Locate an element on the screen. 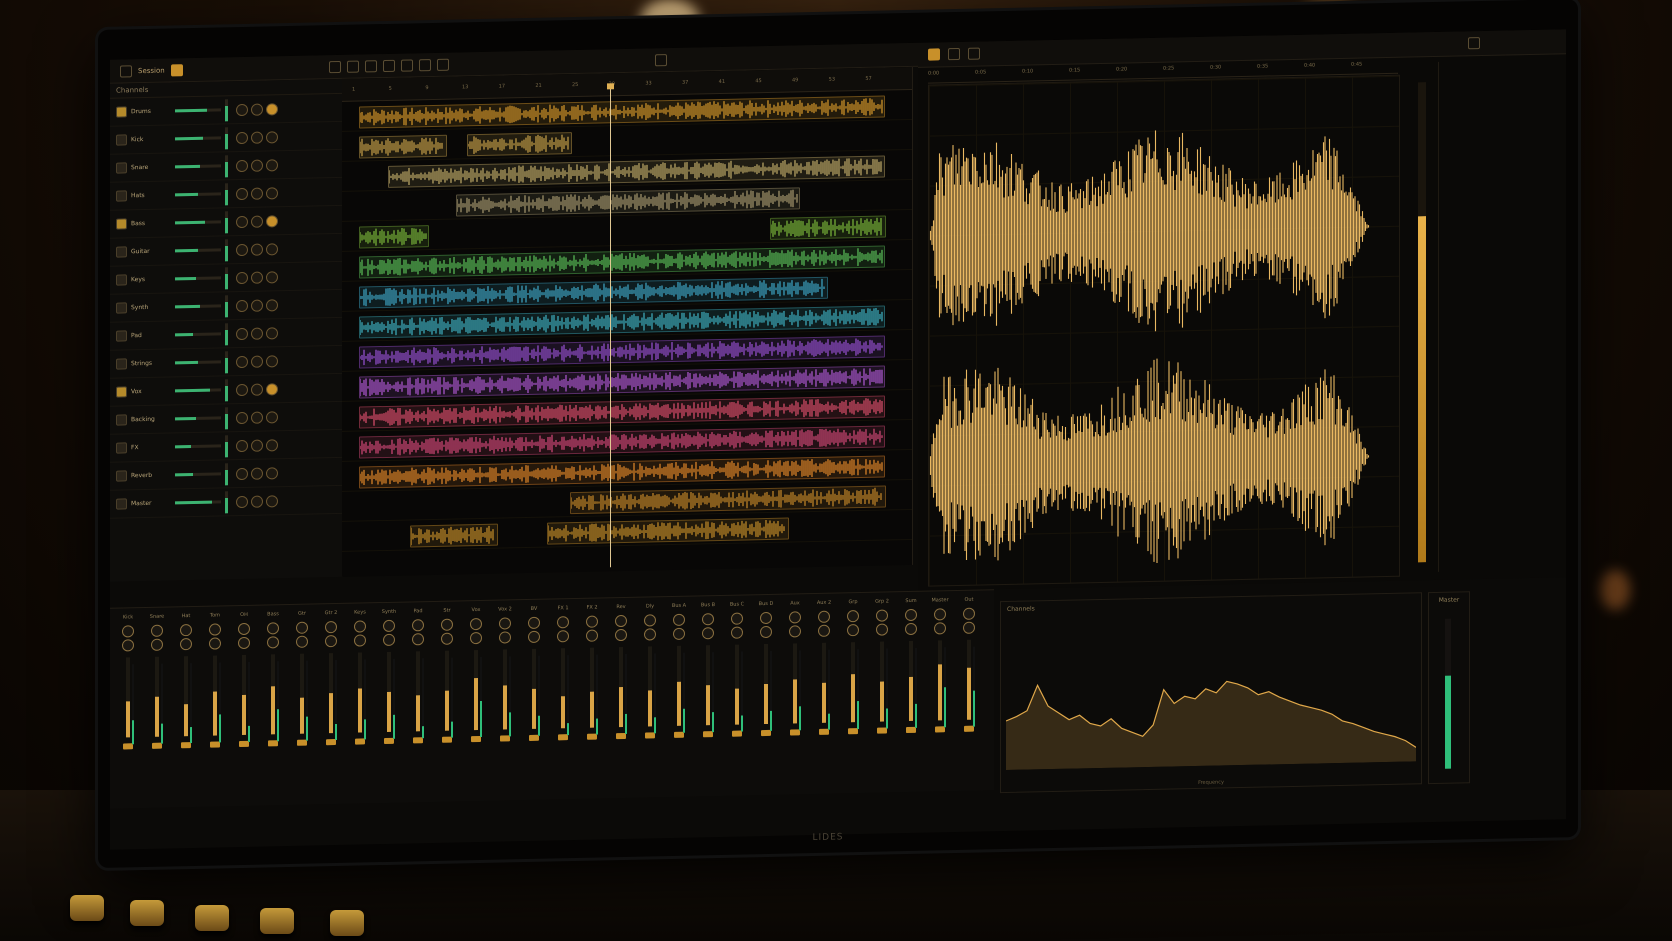 The width and height of the screenshot is (1672, 941). track-row: Master is located at coordinates (226, 502).